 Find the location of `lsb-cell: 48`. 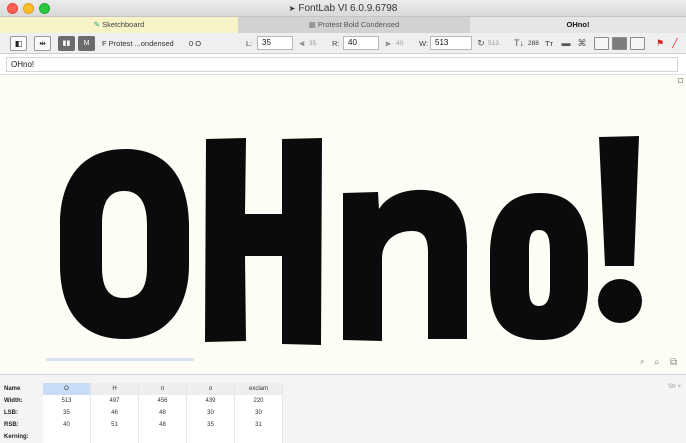

lsb-cell: 48 is located at coordinates (163, 413).